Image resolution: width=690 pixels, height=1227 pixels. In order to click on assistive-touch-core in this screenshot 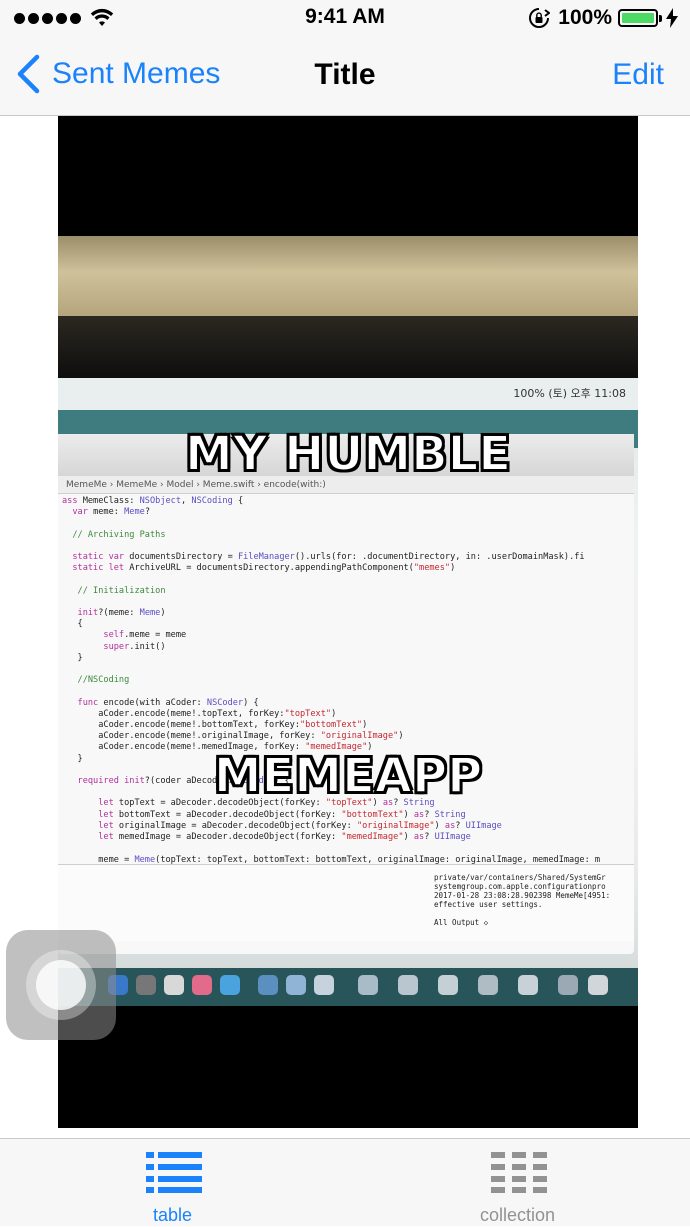, I will do `click(61, 985)`.